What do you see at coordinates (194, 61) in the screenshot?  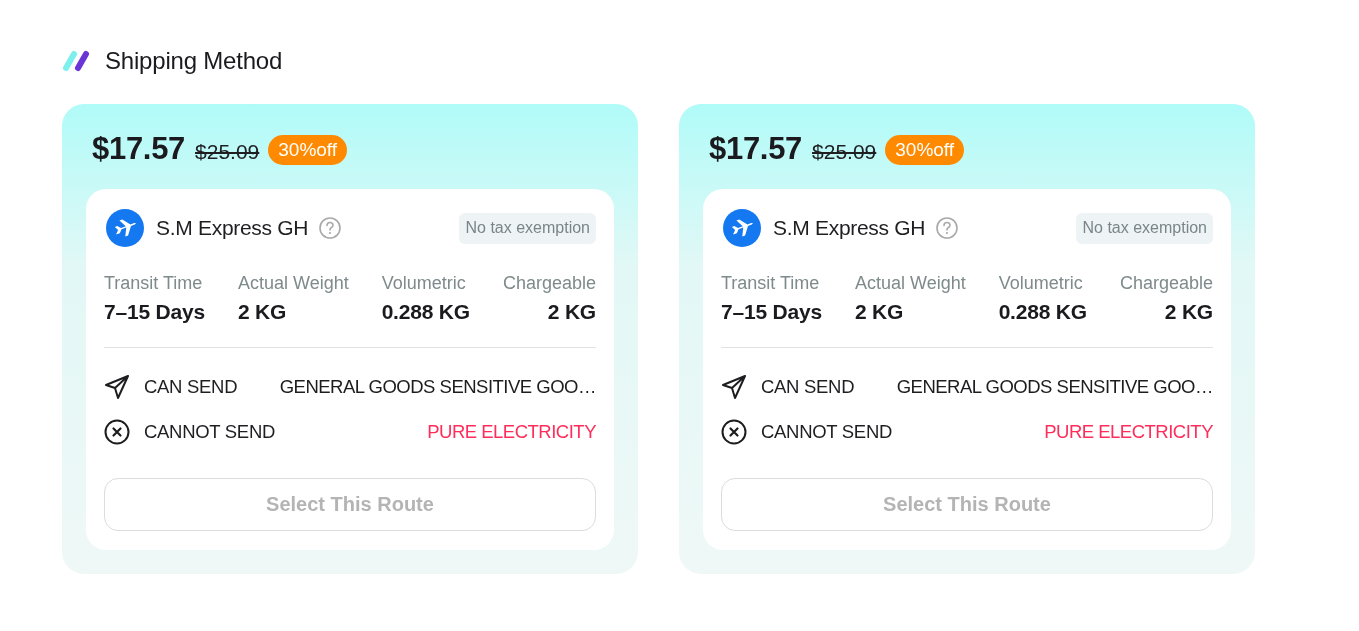 I see `section-title: Shipping Method` at bounding box center [194, 61].